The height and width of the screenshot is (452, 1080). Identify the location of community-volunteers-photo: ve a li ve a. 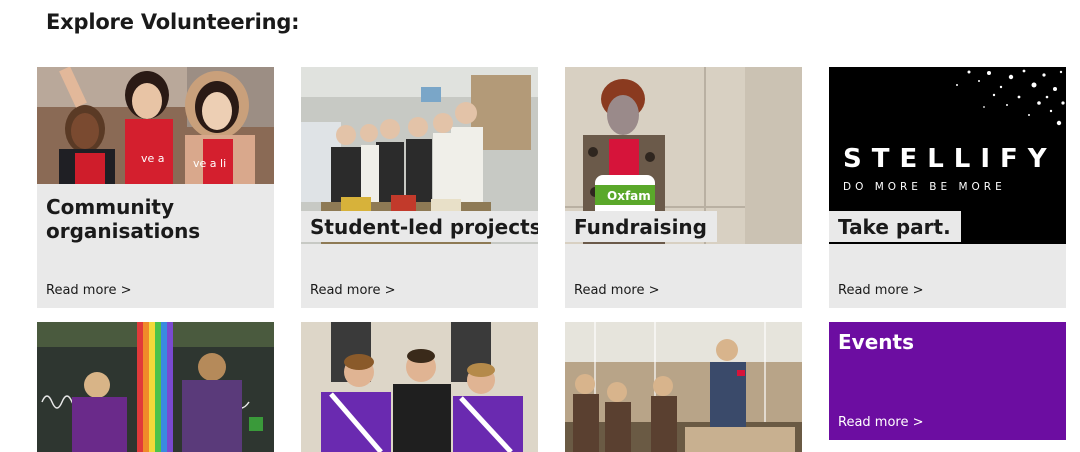
(155, 125).